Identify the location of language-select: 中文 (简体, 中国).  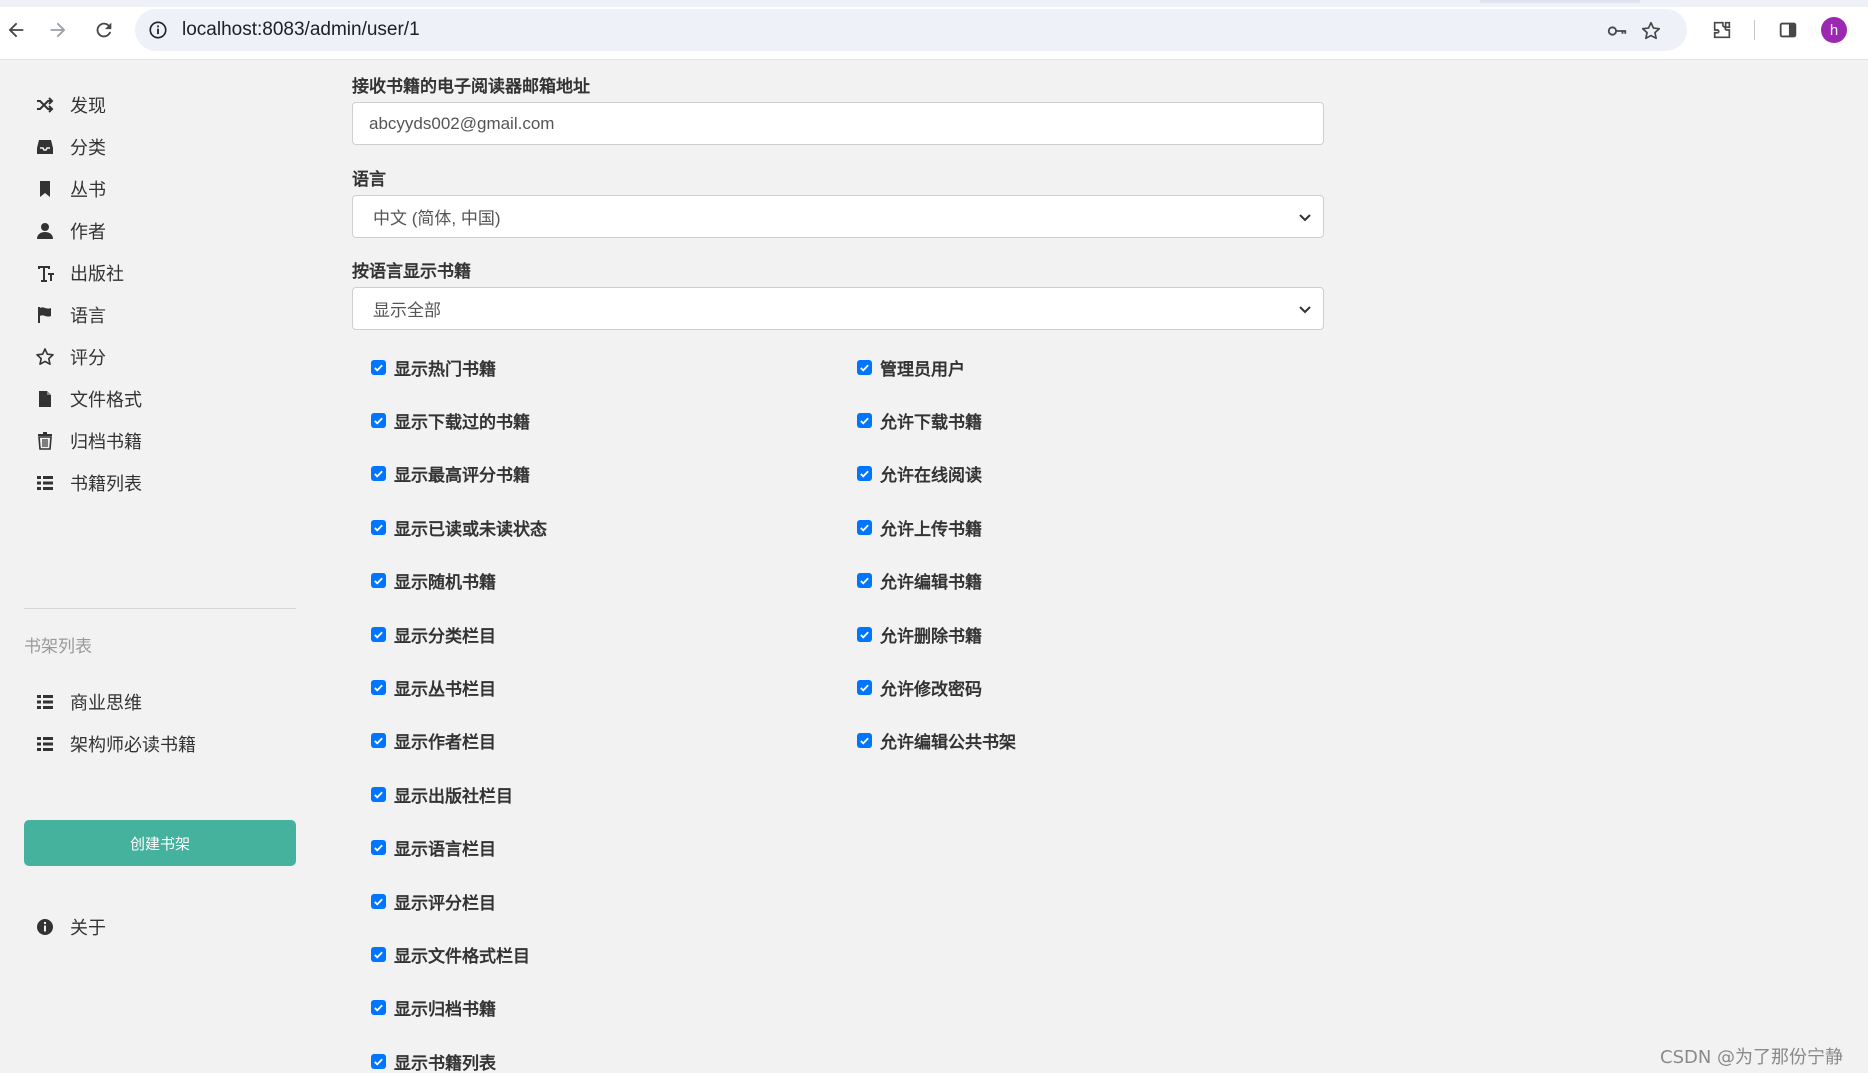
(838, 216).